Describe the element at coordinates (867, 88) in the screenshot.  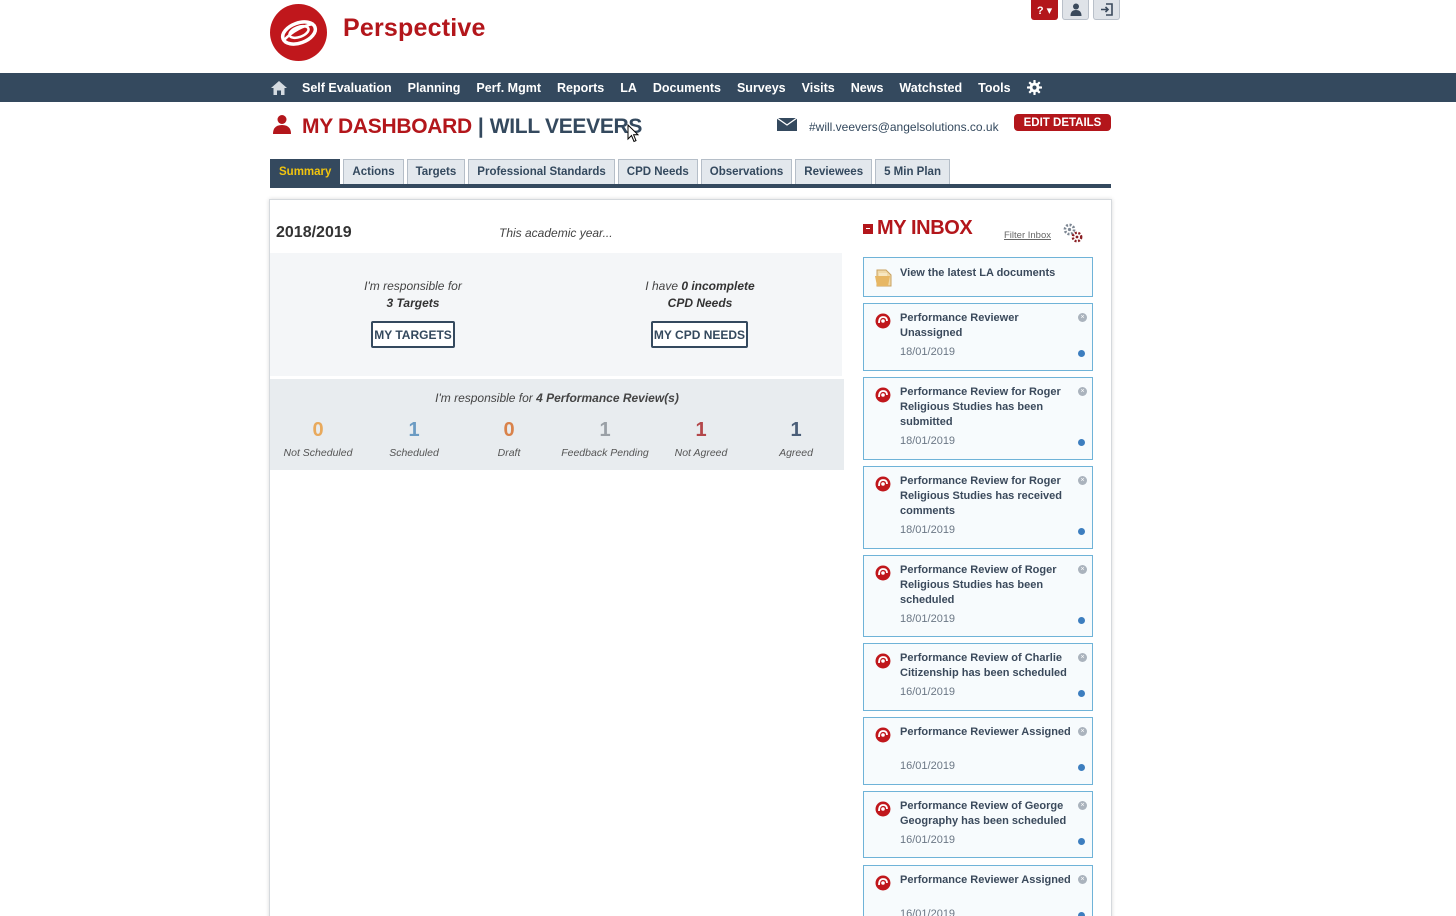
I see `nav-news: News` at that location.